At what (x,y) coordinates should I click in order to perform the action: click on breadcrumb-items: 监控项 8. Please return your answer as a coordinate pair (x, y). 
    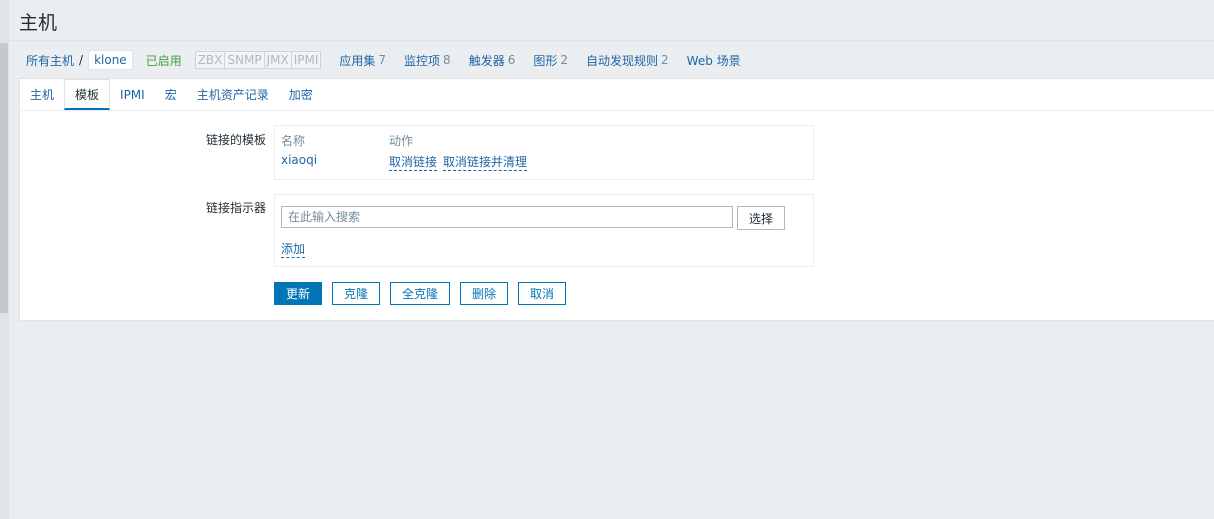
    Looking at the image, I should click on (427, 60).